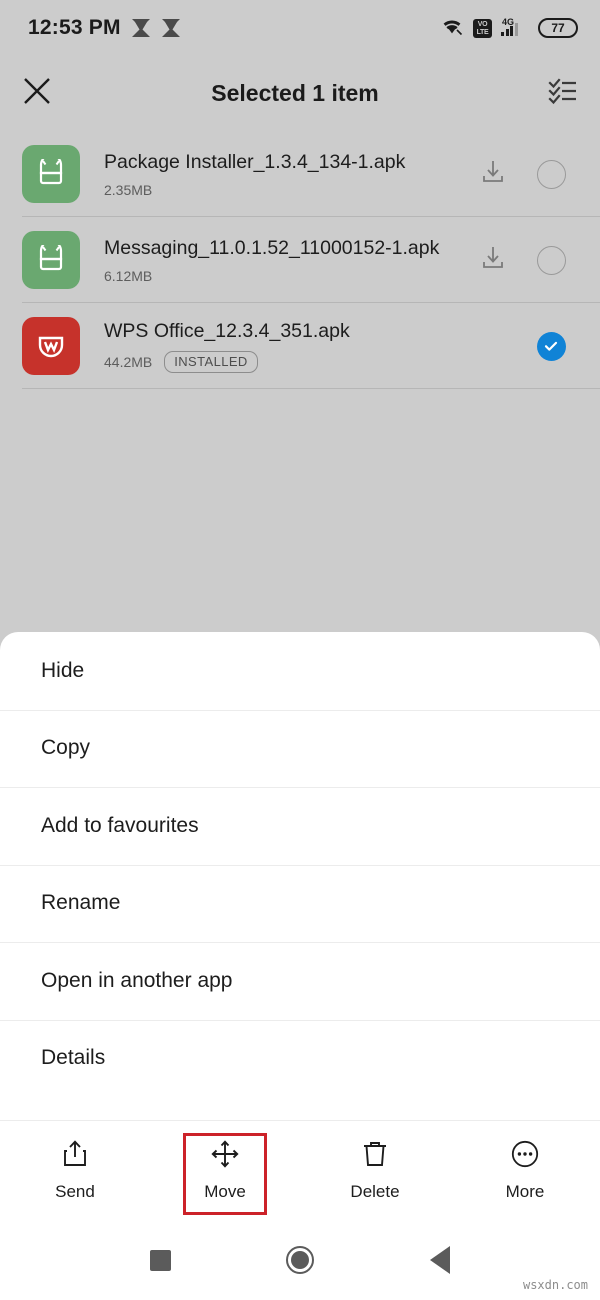 This screenshot has width=600, height=1300. I want to click on share-icon, so click(75, 1156).